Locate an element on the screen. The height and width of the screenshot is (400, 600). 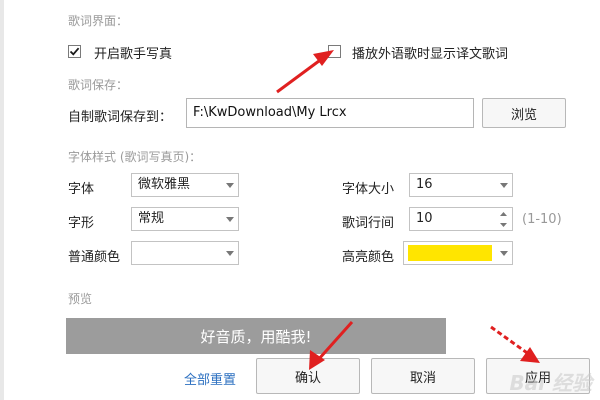
font-family-label: 字体 is located at coordinates (81, 189).